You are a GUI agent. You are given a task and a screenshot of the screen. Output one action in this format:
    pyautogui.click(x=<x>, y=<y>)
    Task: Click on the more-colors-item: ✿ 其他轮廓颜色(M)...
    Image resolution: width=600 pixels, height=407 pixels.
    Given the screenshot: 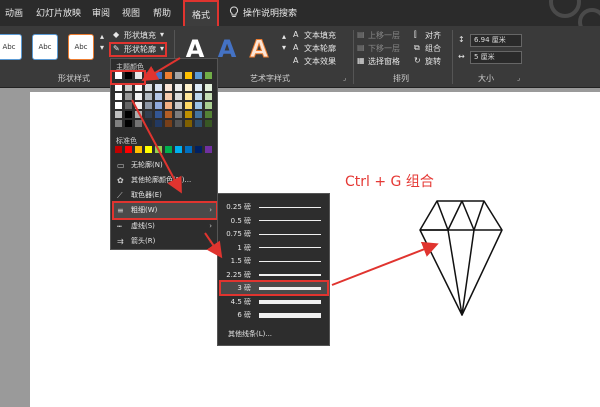 What is the action you would take?
    pyautogui.click(x=165, y=180)
    